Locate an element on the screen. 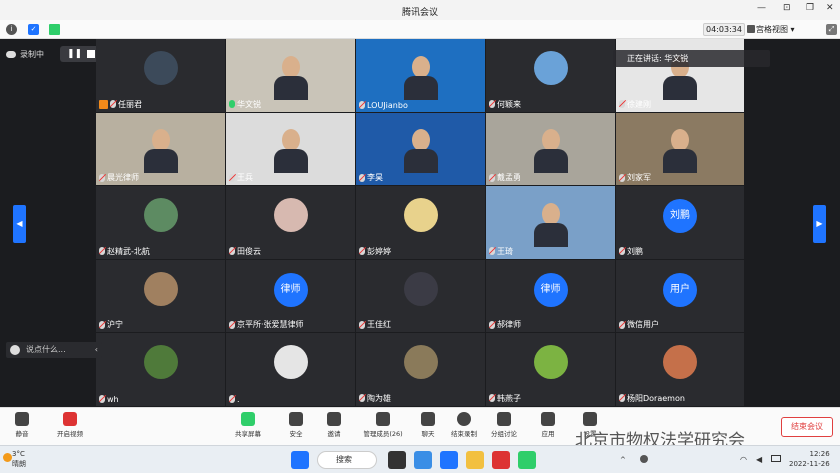 This screenshot has width=840, height=473. participant-name-row: 郝律师 is located at coordinates (505, 324).